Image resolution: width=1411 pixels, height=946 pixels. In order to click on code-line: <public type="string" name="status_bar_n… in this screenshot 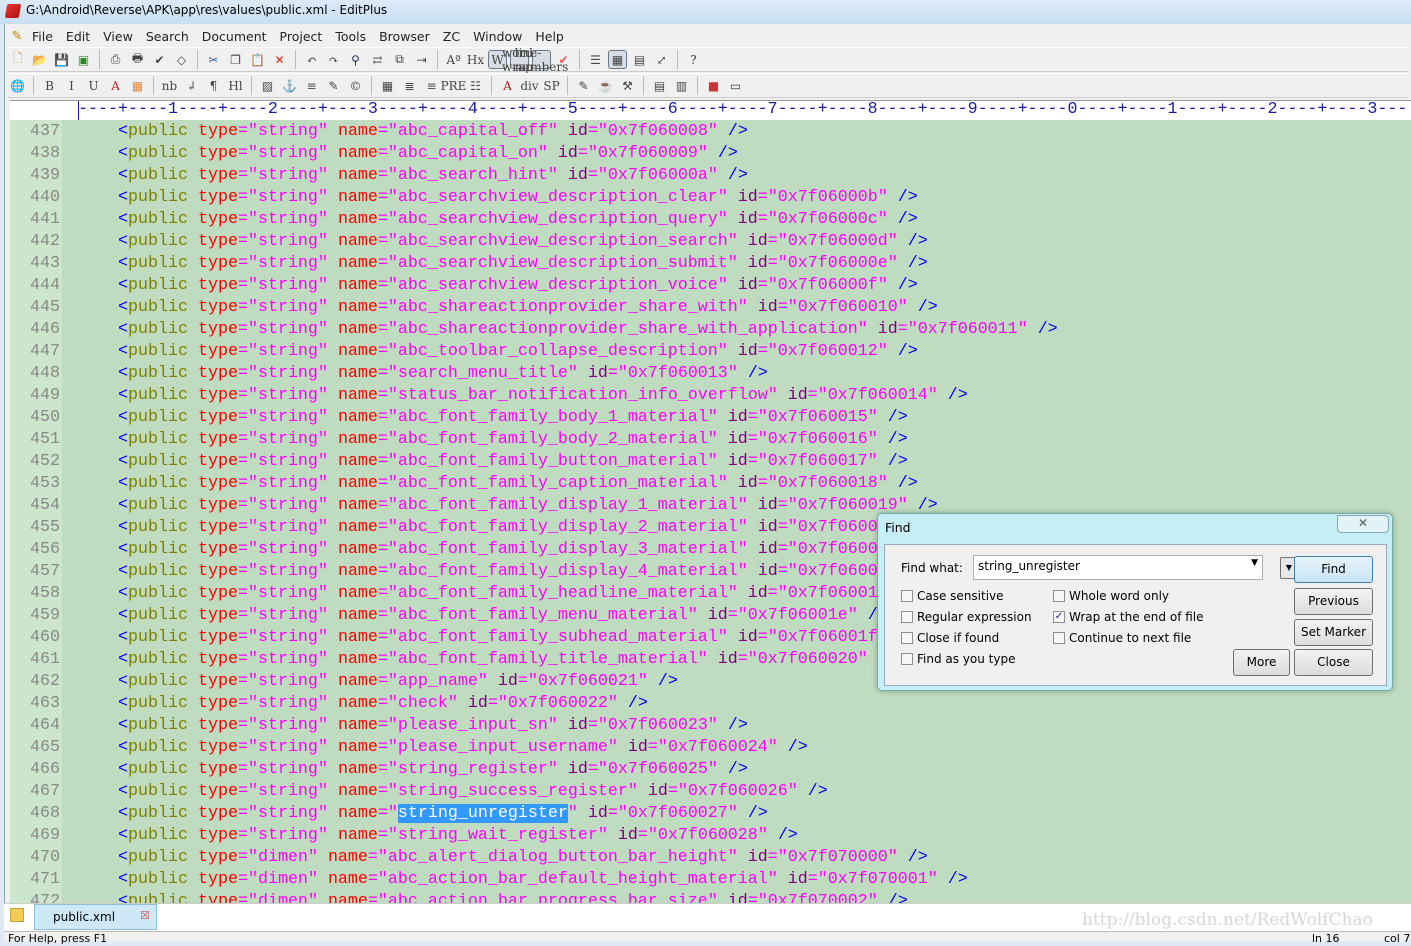, I will do `click(523, 396)`.